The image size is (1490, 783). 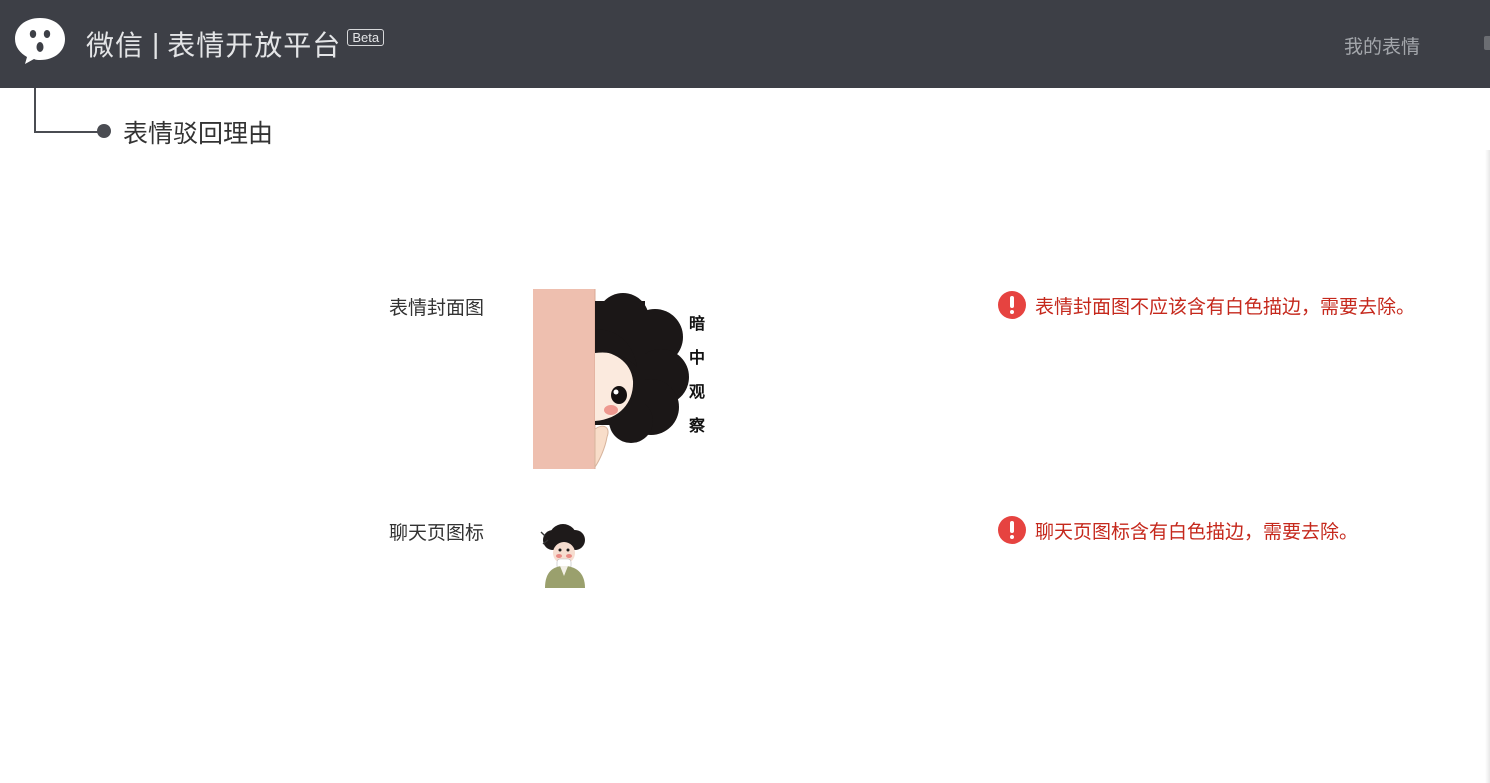 I want to click on error-chat-icon: 聊天页图标含有白色描边，需要去除。, so click(x=1178, y=530).